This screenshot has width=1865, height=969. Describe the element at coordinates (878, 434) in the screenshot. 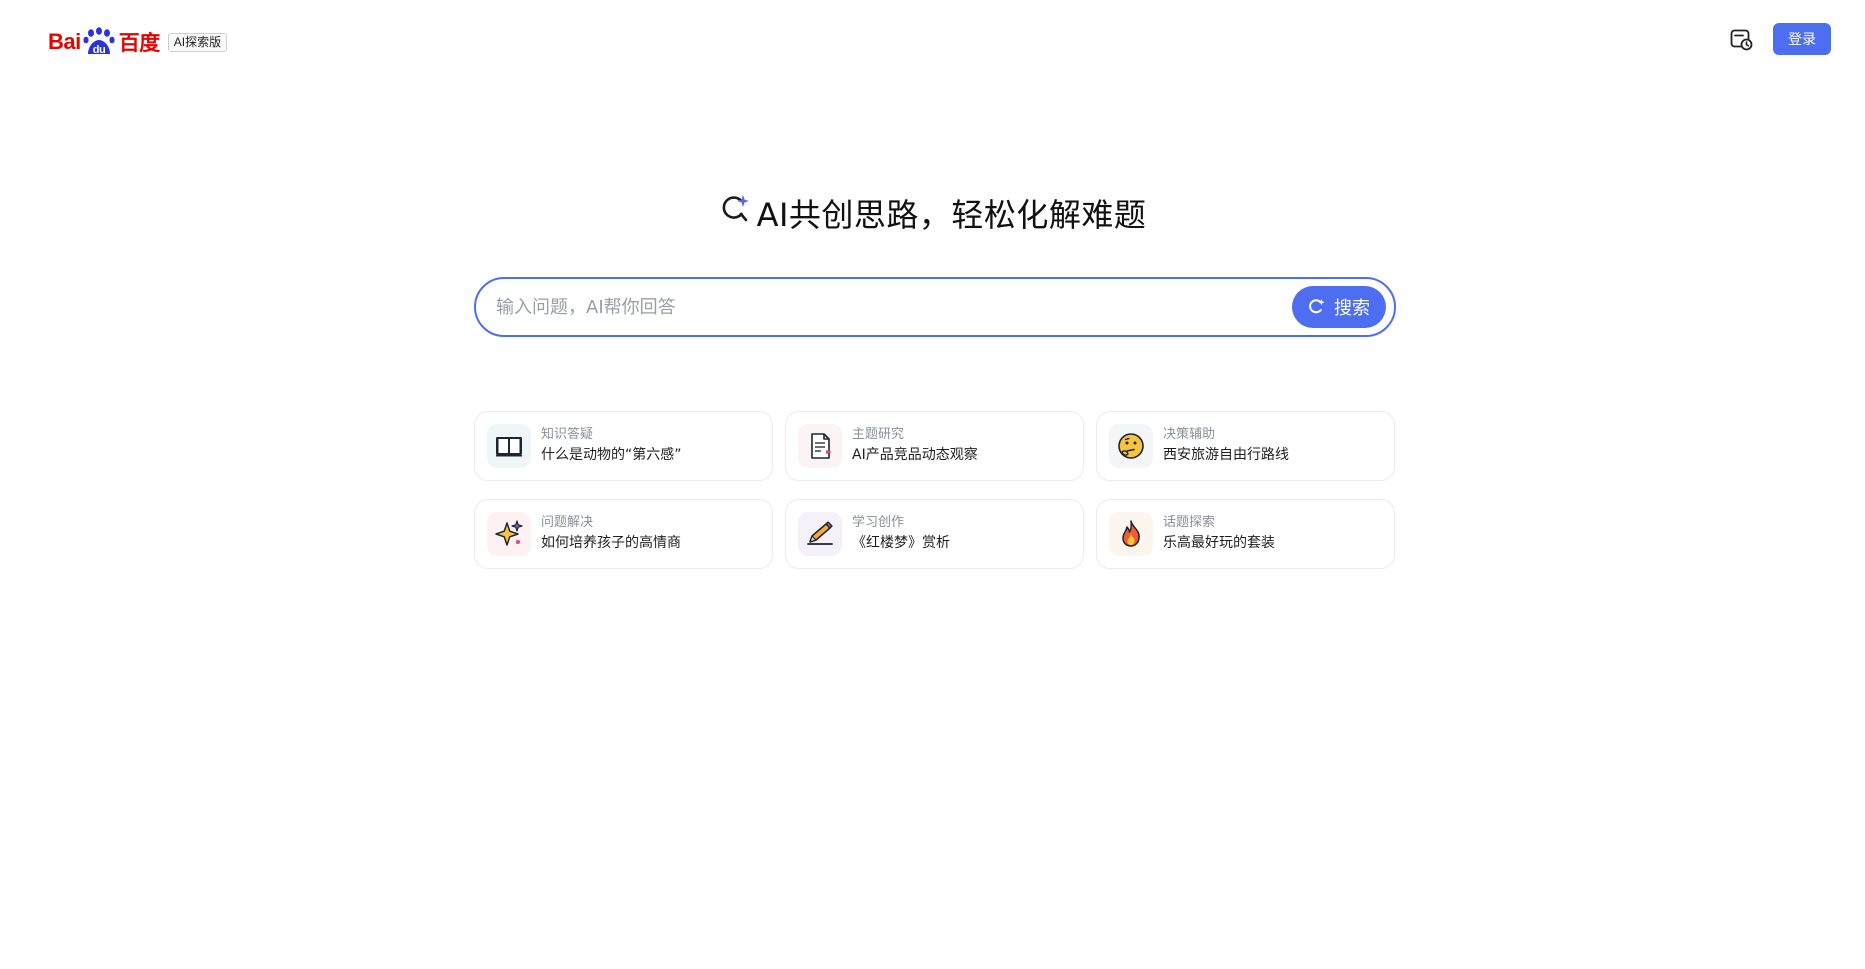

I see `card-category: 主题研究` at that location.